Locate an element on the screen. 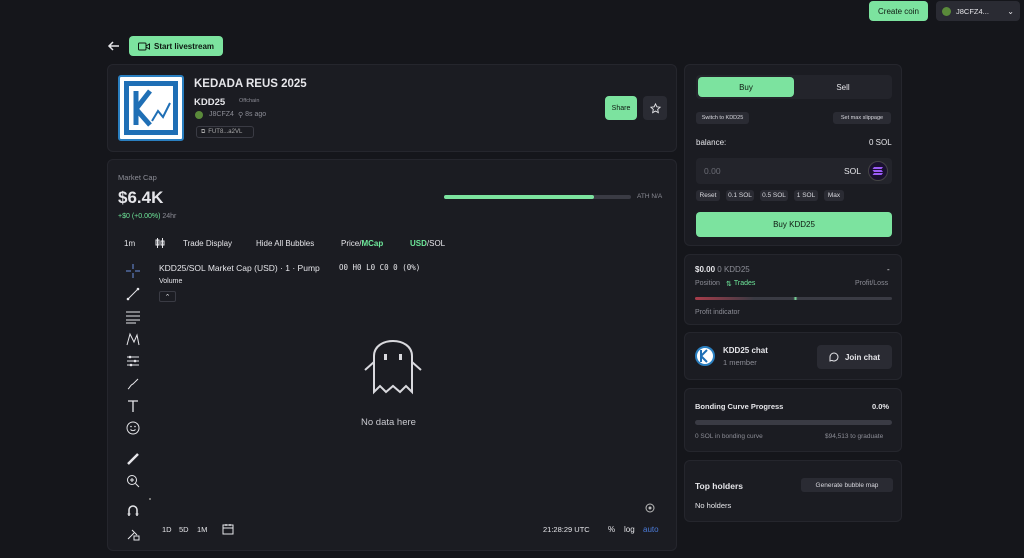 This screenshot has height=558, width=1024. contract-address-chip: ⧉ FUT8...a2VL is located at coordinates (225, 132).